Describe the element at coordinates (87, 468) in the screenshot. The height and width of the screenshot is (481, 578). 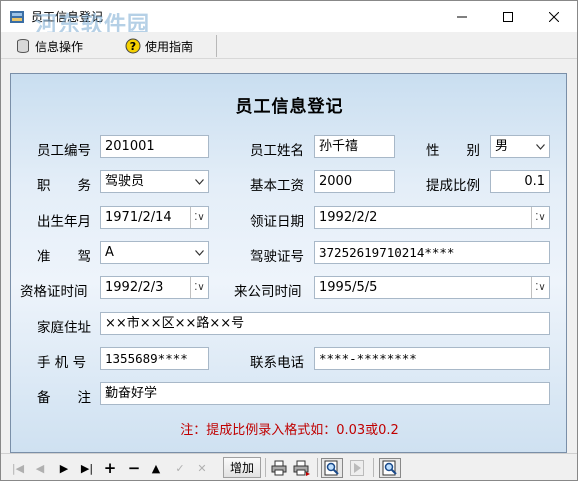
I see `last-record-icon: ▶|` at that location.